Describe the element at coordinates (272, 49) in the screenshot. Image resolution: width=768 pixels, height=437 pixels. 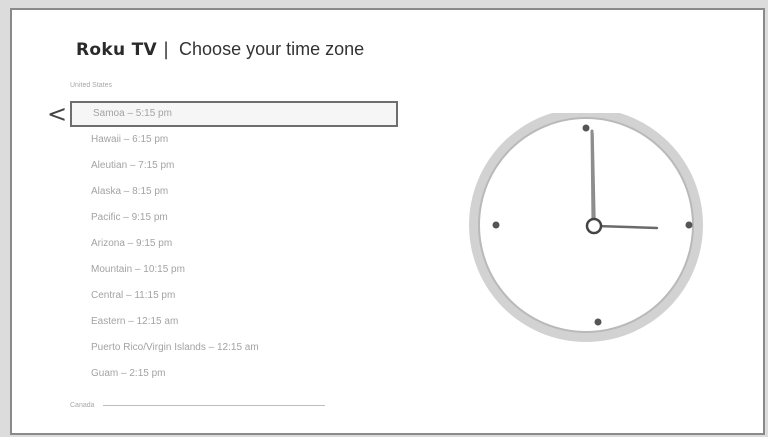
I see `page-title: Choose your time zone` at that location.